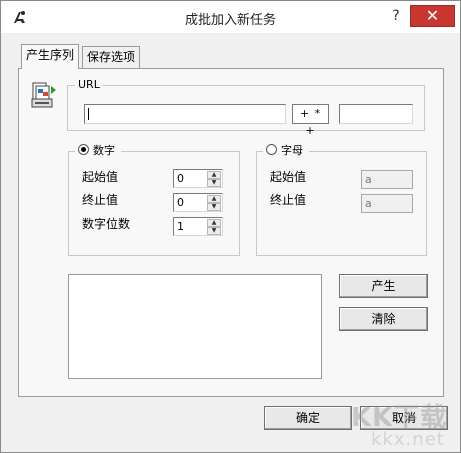  Describe the element at coordinates (341, 200) in the screenshot. I see `letter-group: 字母 起始值 a 终止值 a` at that location.